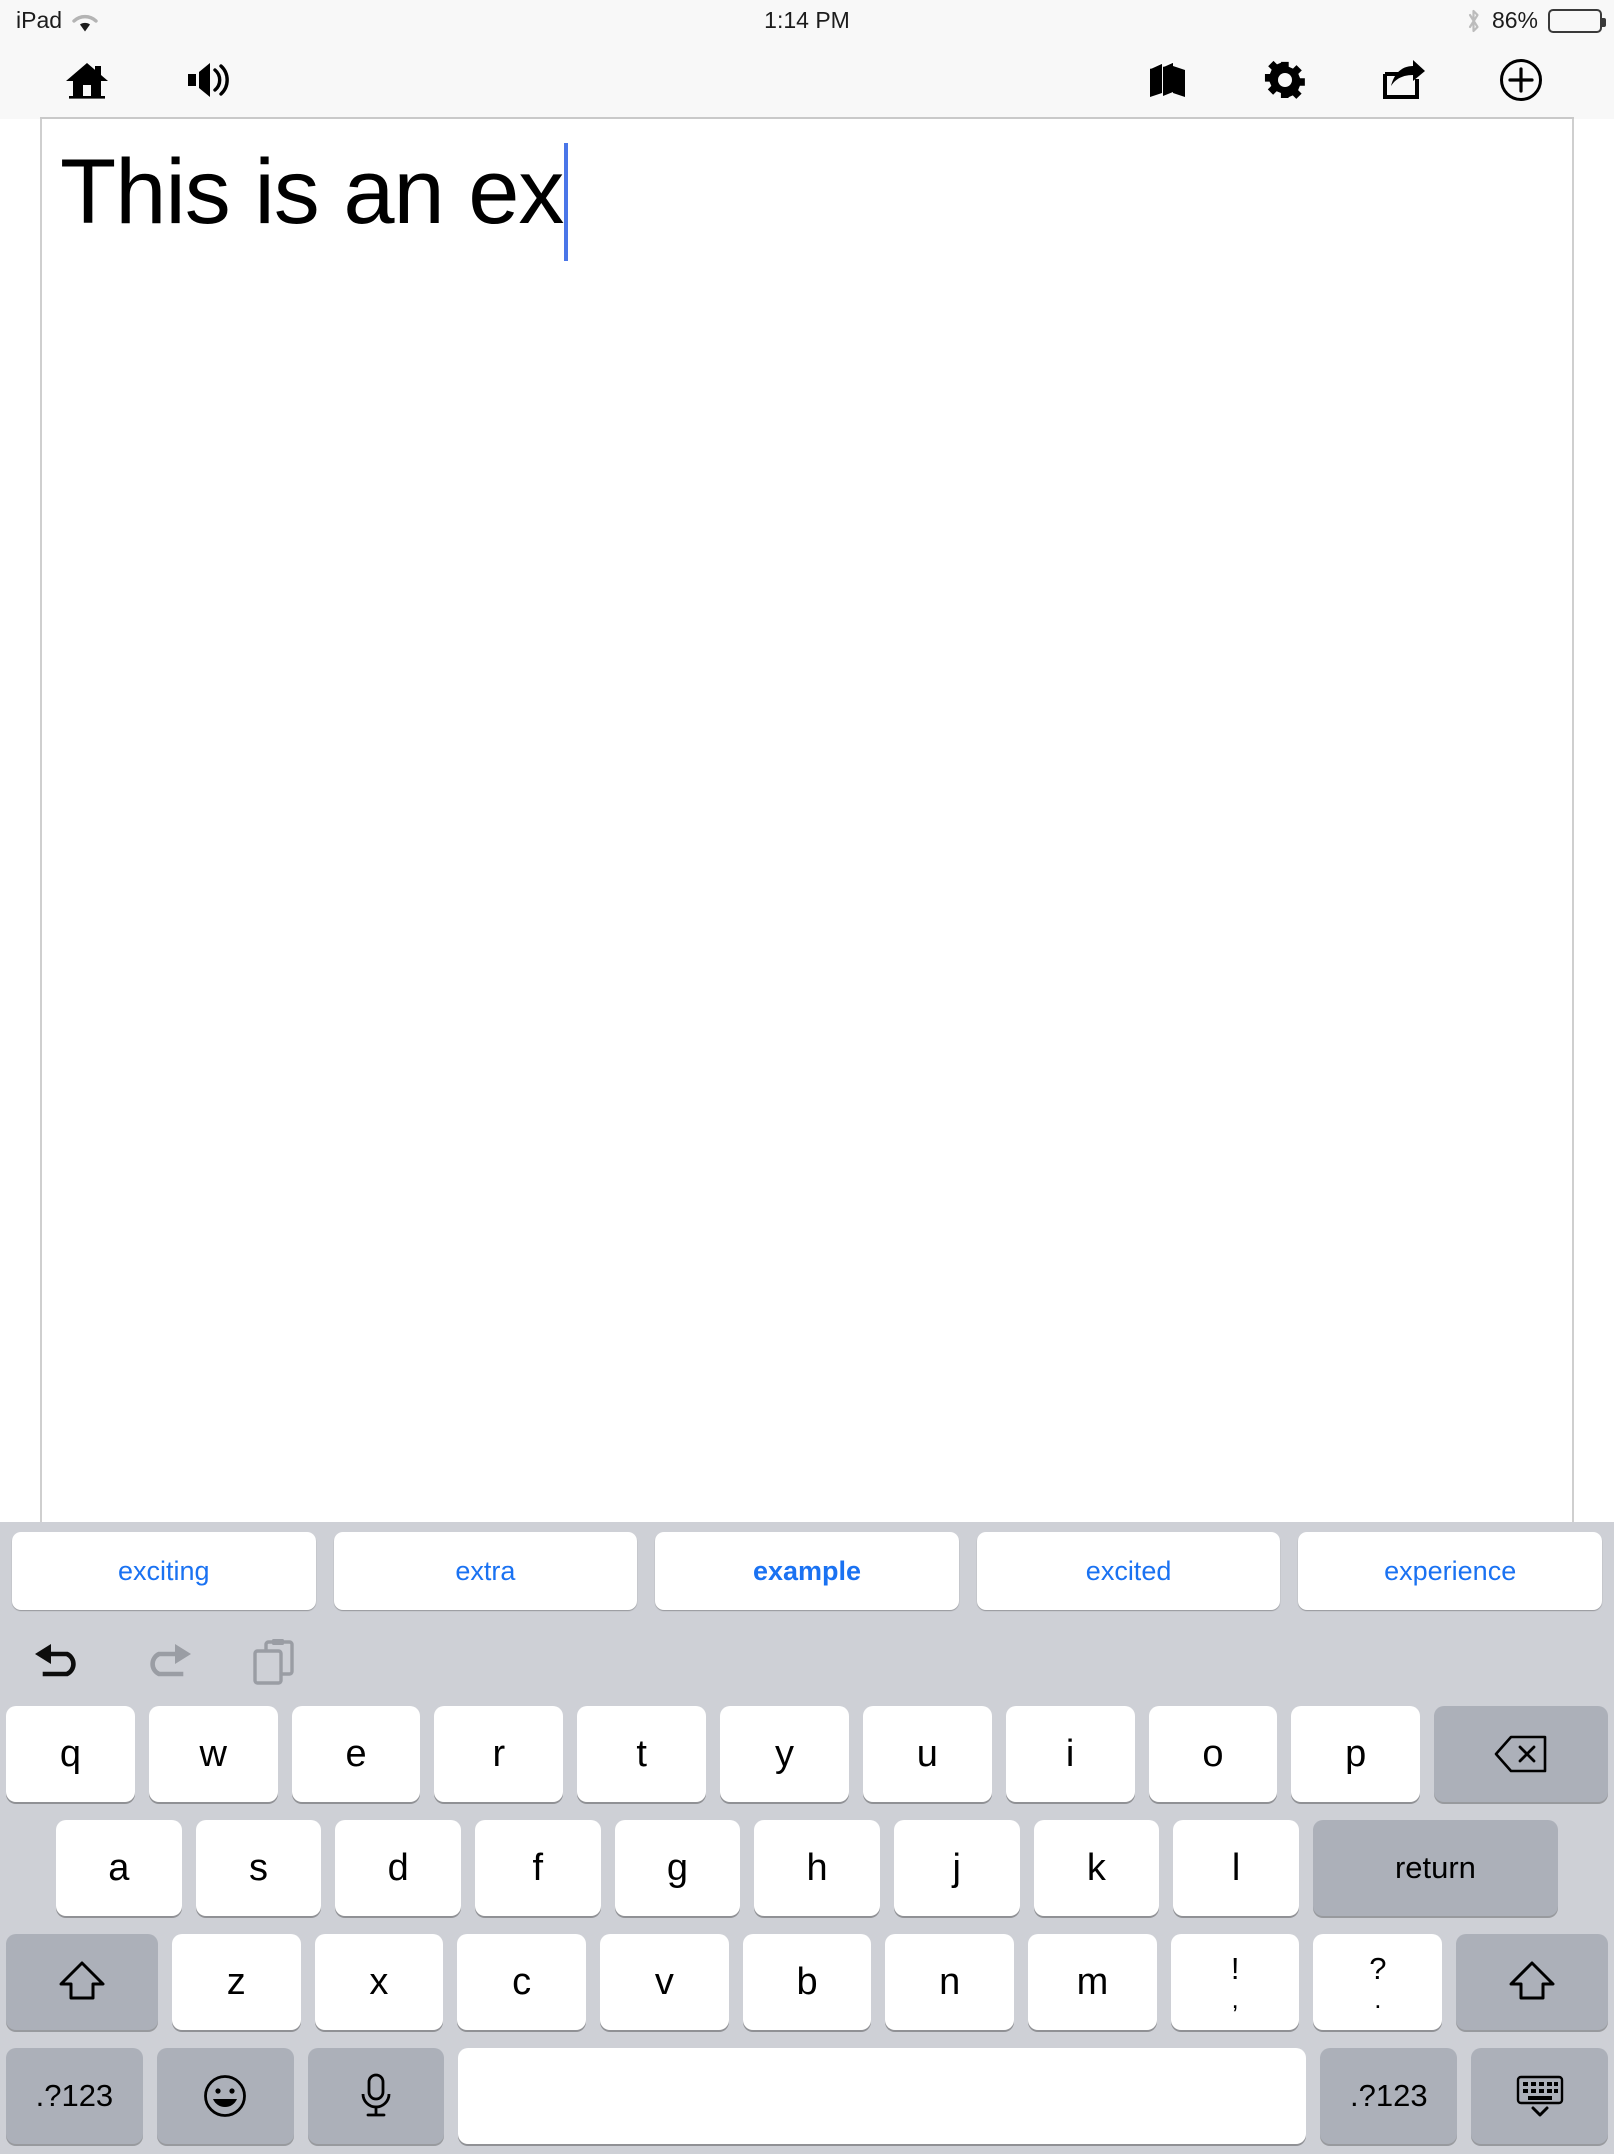  I want to click on home-icon, so click(87, 80).